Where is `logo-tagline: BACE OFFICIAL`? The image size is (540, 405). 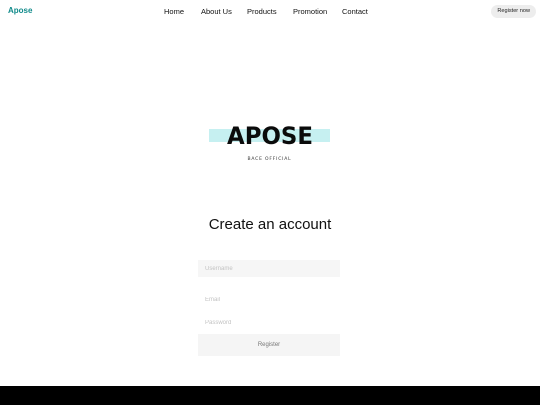 logo-tagline: BACE OFFICIAL is located at coordinates (269, 159).